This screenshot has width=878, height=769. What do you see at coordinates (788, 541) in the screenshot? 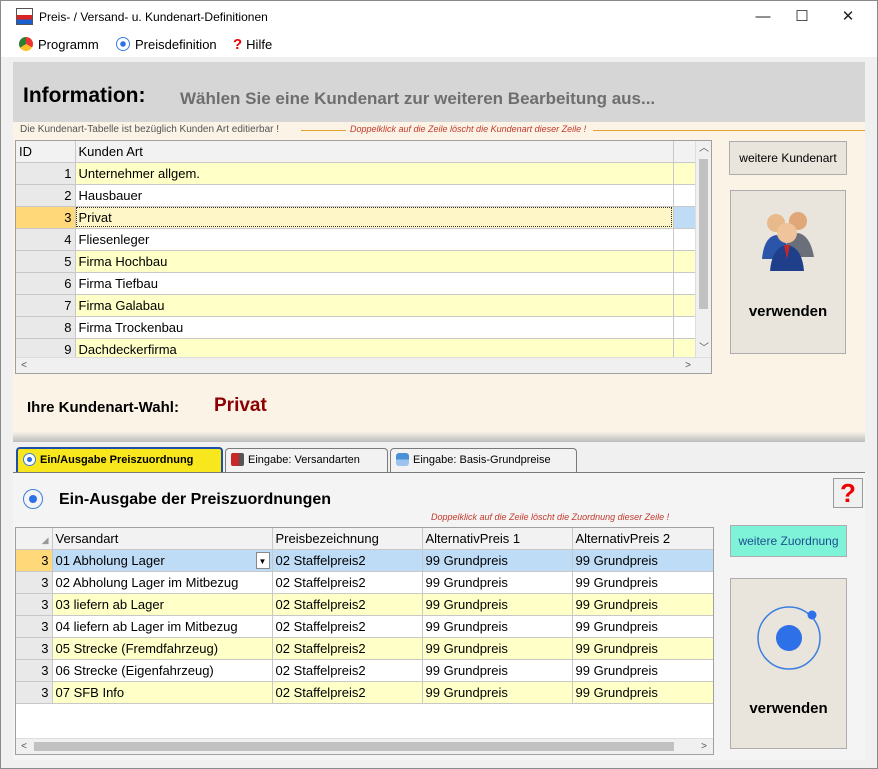
I see `weitere-zuordnung-button: weitere Zuordnung` at bounding box center [788, 541].